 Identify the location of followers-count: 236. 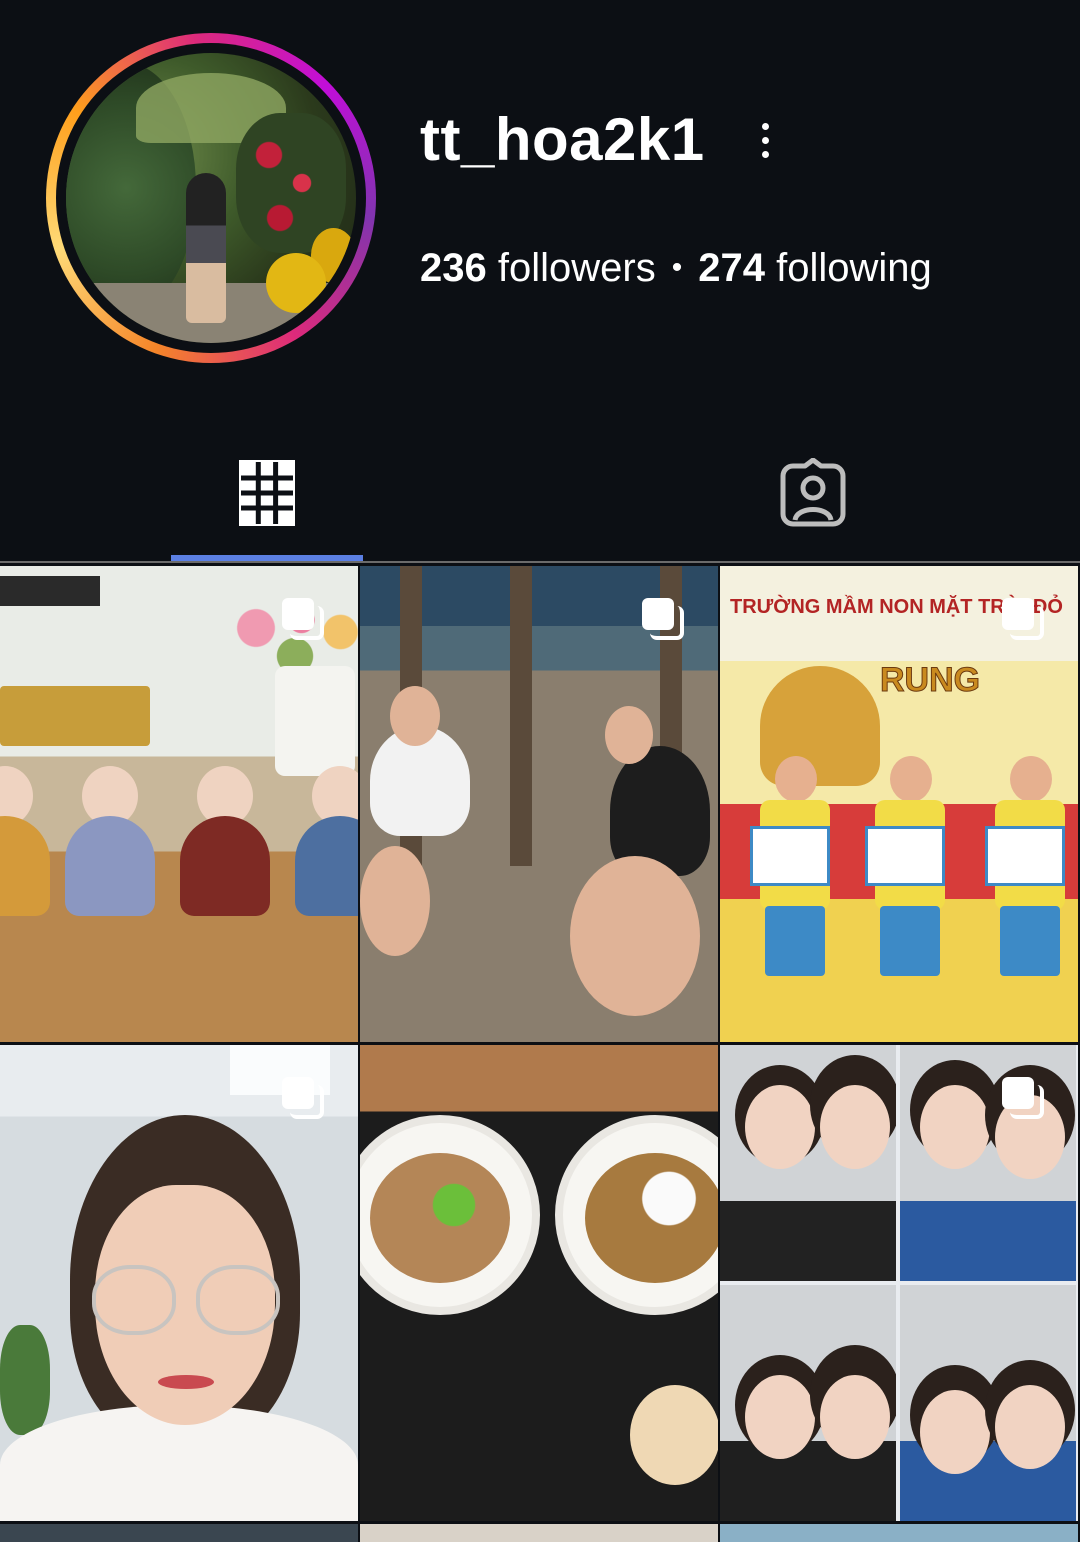
(453, 268).